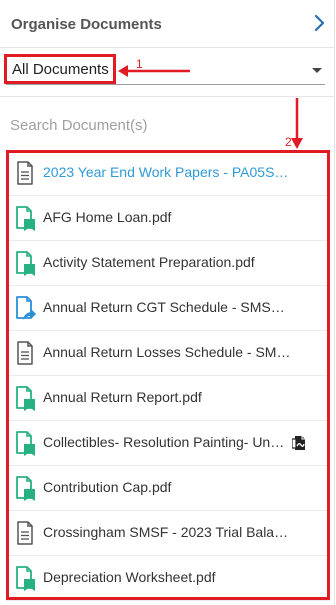 This screenshot has width=336, height=605. I want to click on document-row: Annual Return Losses Schedule - SMSF.pdf, so click(168, 353).